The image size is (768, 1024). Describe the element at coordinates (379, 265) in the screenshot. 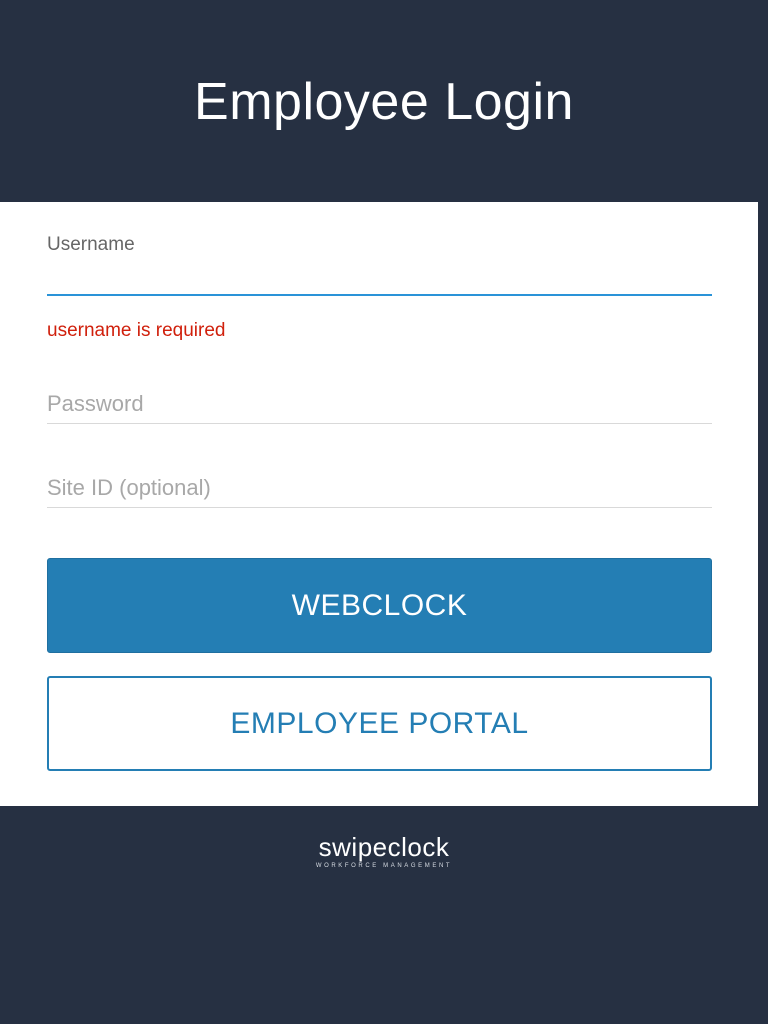

I see `username-field-group: Username` at that location.